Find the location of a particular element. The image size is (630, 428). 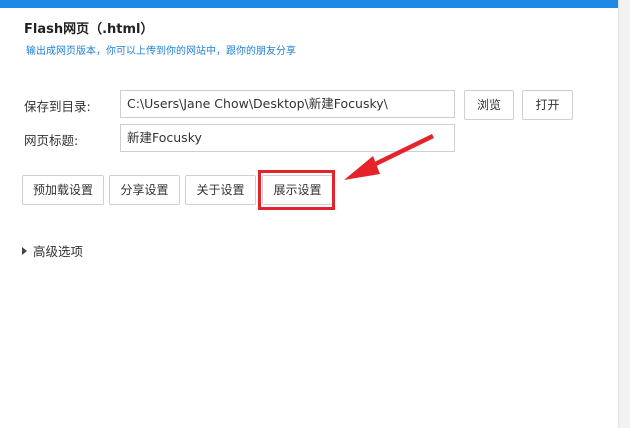

save-dir-input: C:\Users\Jane Chow\Desktop\新建Focusky\ is located at coordinates (287, 104).